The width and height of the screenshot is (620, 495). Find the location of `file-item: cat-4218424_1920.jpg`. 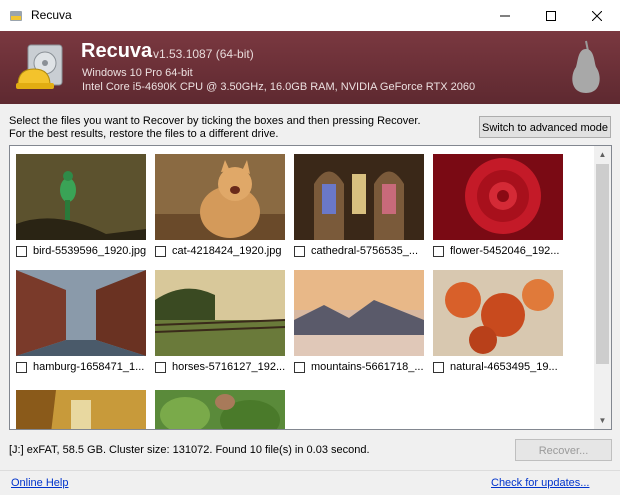

file-item: cat-4218424_1920.jpg is located at coordinates (224, 210).